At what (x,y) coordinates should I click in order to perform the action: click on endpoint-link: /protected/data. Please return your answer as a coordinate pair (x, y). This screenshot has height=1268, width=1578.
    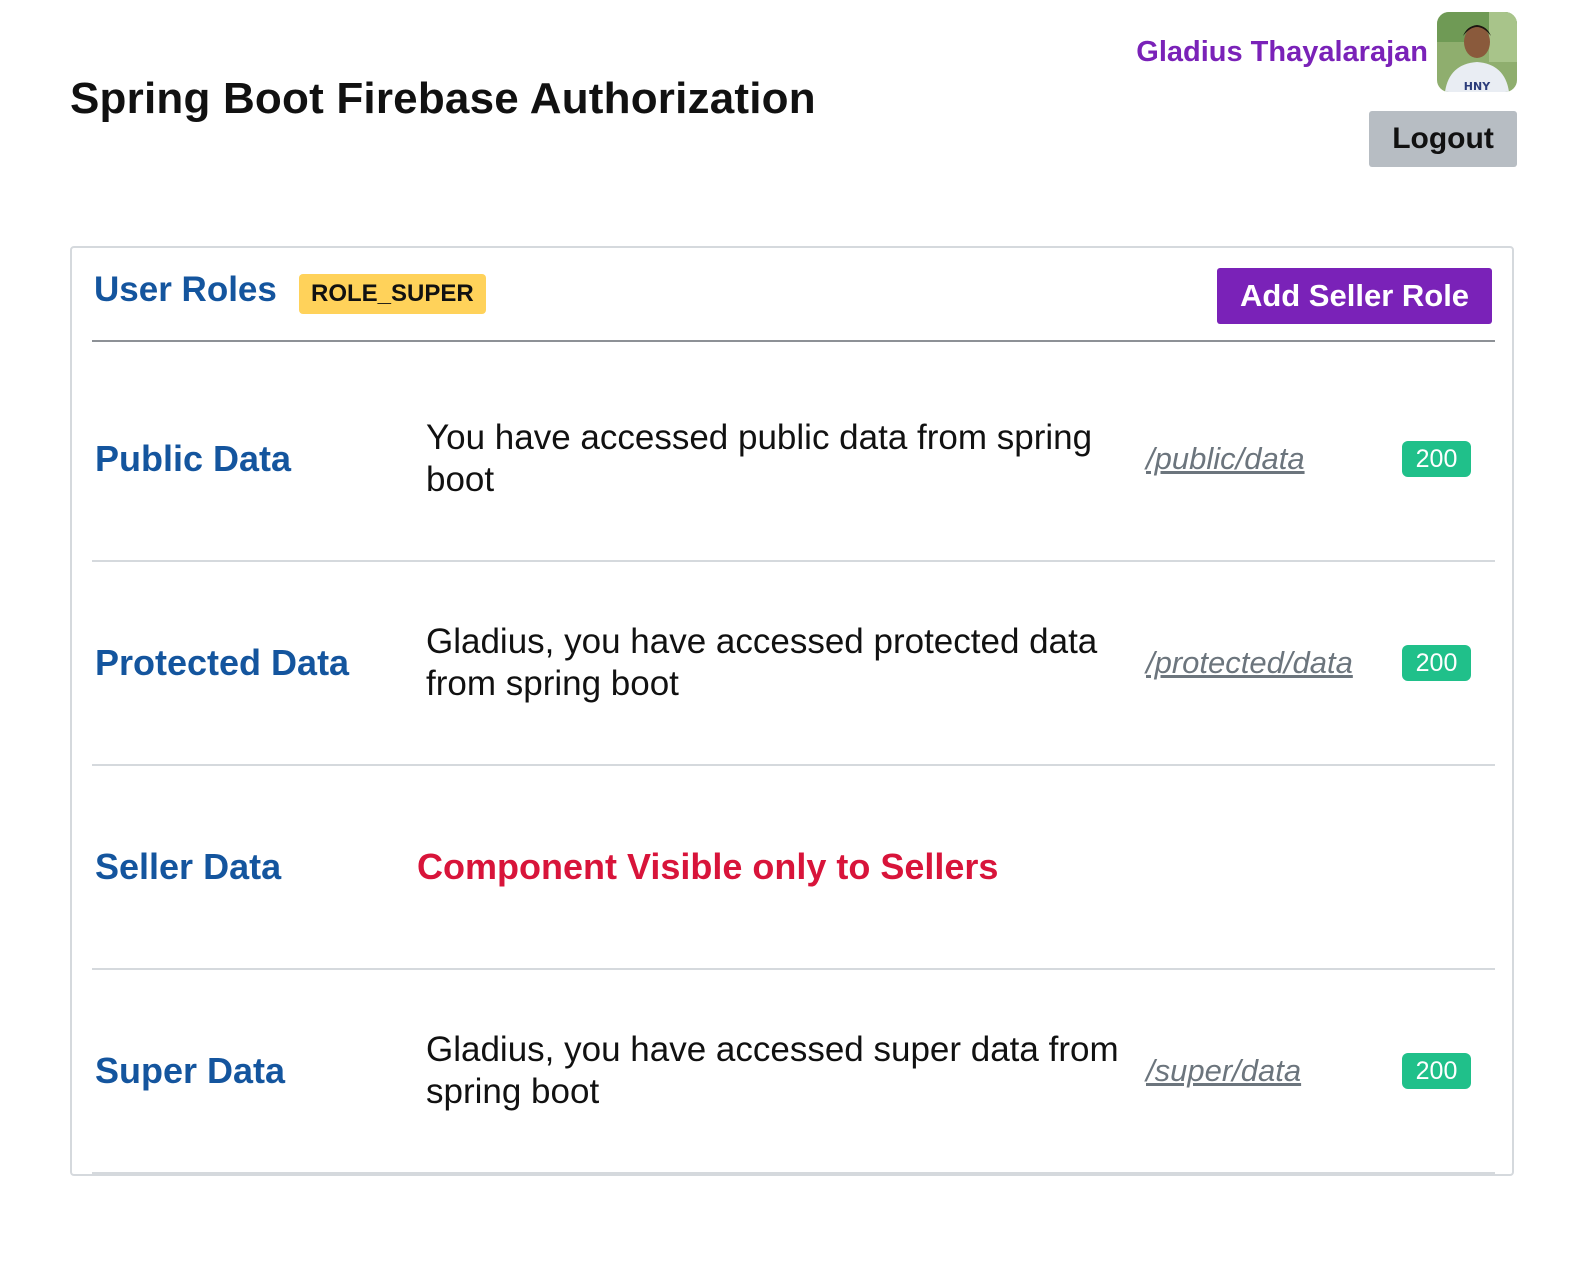
    Looking at the image, I should click on (1249, 663).